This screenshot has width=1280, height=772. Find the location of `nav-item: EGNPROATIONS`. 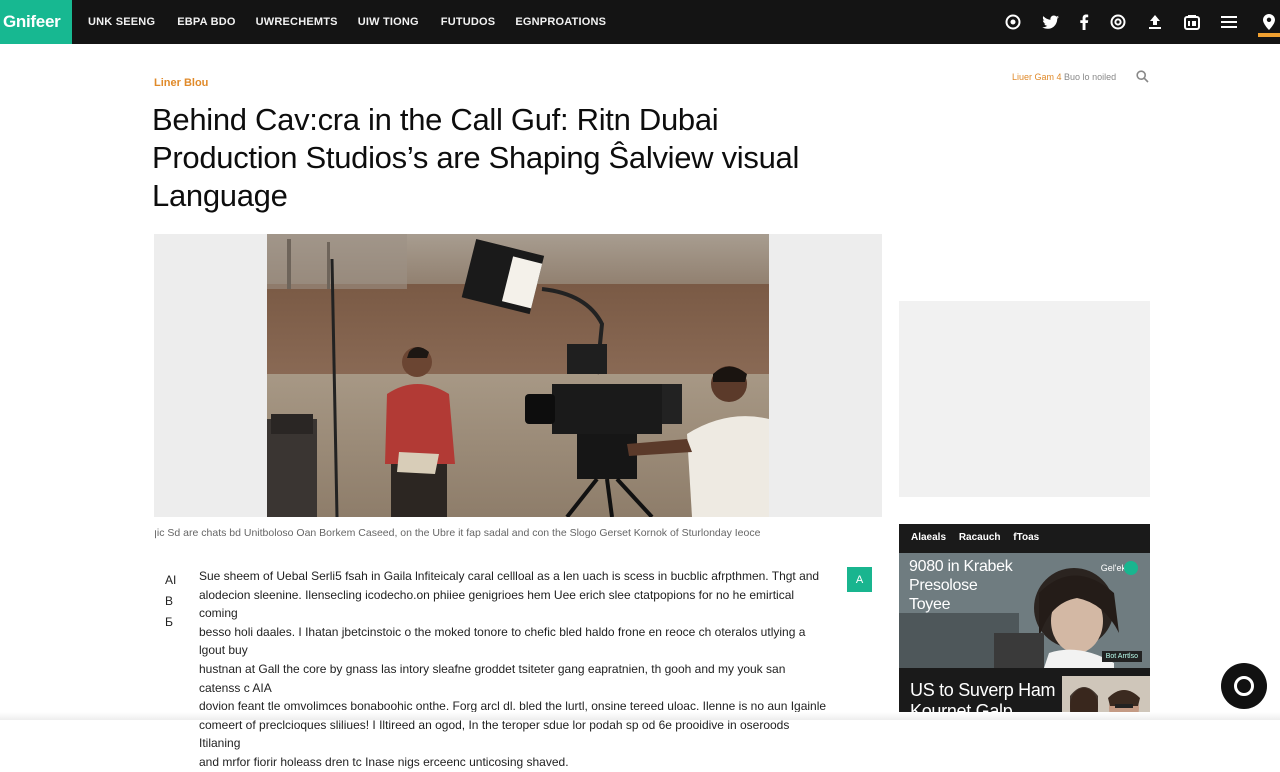

nav-item: EGNPROATIONS is located at coordinates (560, 22).